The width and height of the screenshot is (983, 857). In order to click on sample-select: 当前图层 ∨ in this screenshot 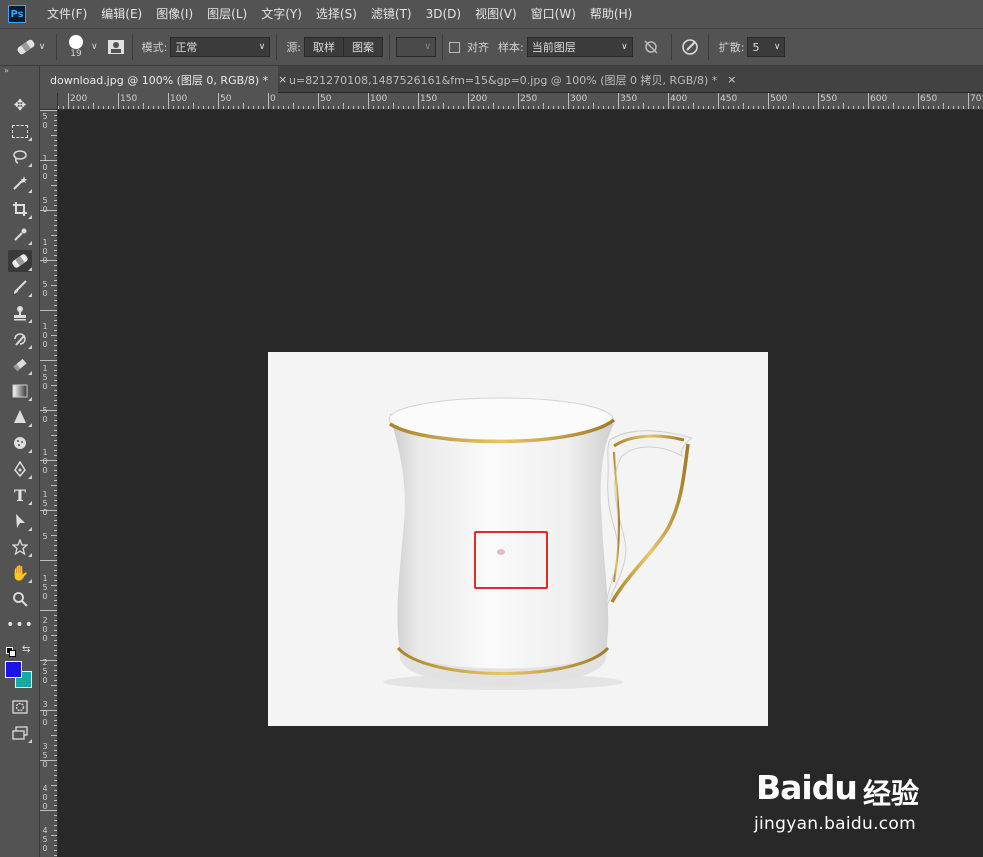, I will do `click(579, 47)`.